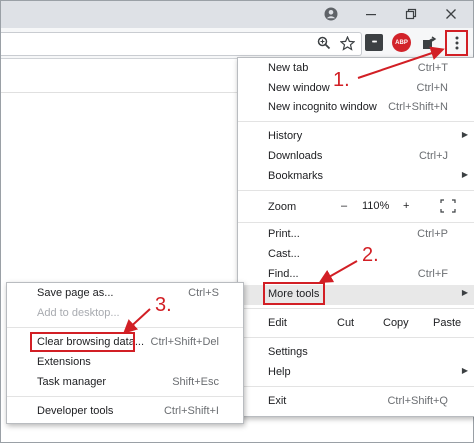  Describe the element at coordinates (371, 14) in the screenshot. I see `minimize-icon` at that location.